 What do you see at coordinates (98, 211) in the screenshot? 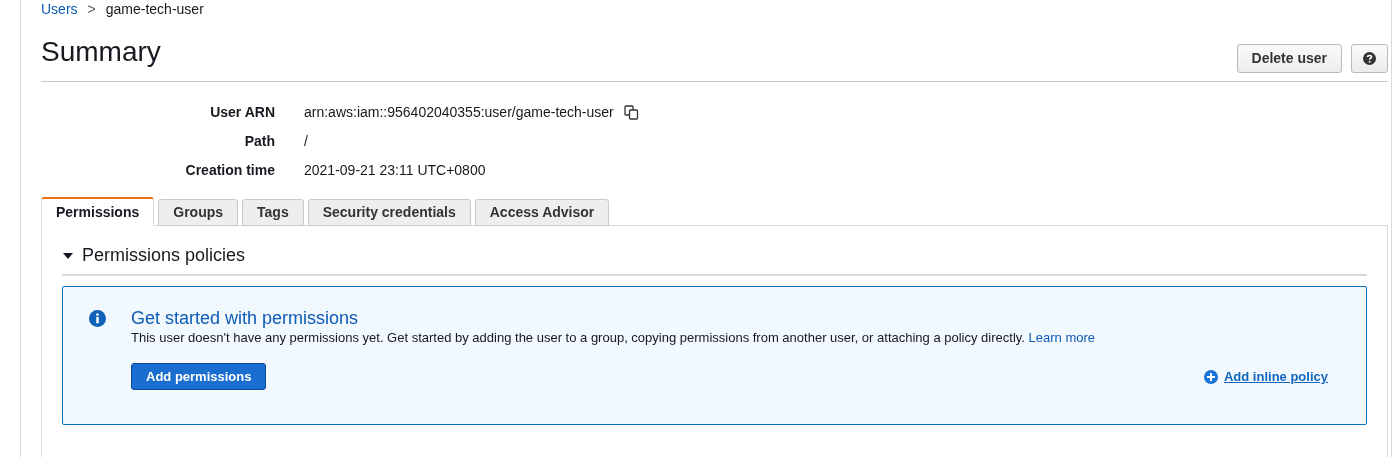
I see `tab: Permissions` at bounding box center [98, 211].